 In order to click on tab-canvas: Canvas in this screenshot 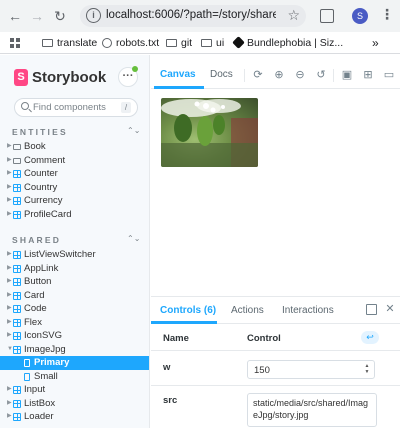, I will do `click(178, 74)`.